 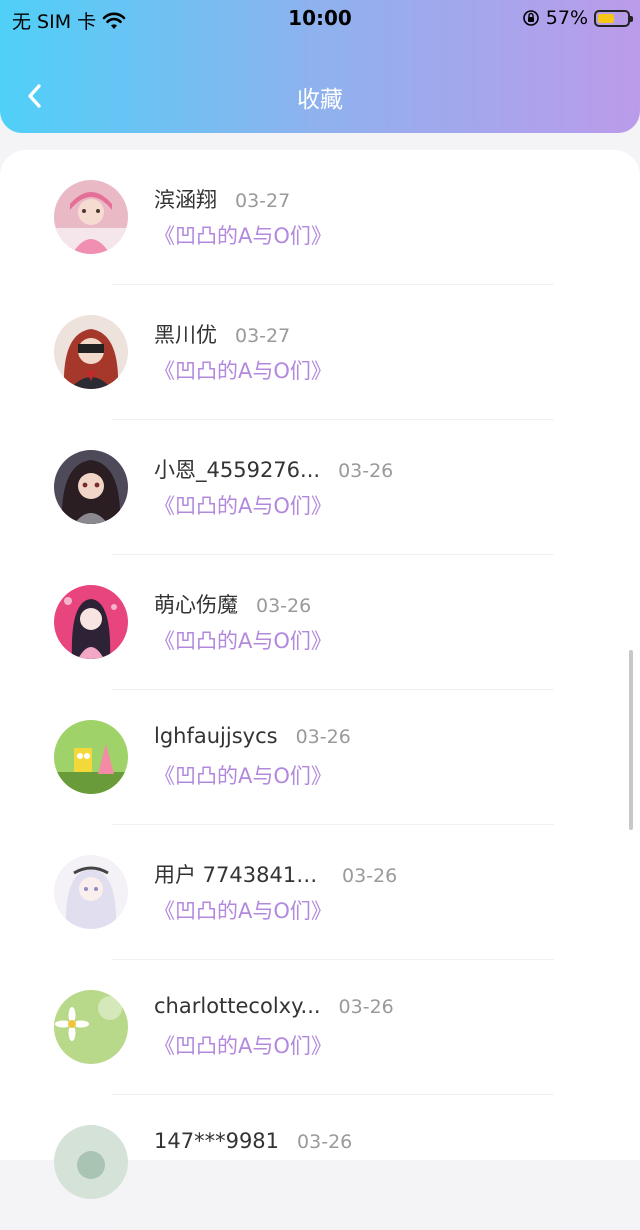 I want to click on battery-status: 57%, so click(x=577, y=18).